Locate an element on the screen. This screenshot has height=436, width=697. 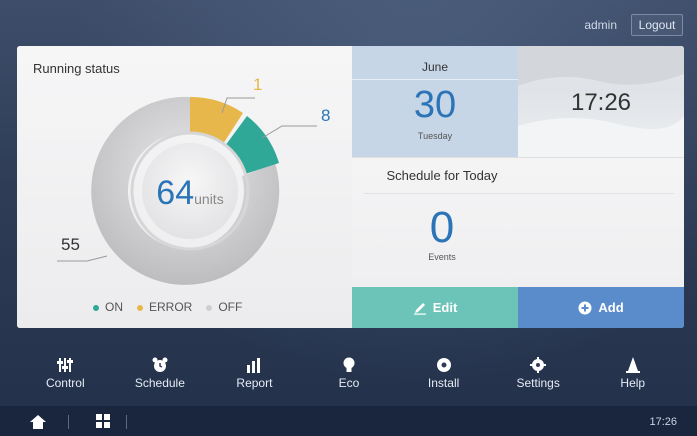
schedule-divider is located at coordinates (519, 193).